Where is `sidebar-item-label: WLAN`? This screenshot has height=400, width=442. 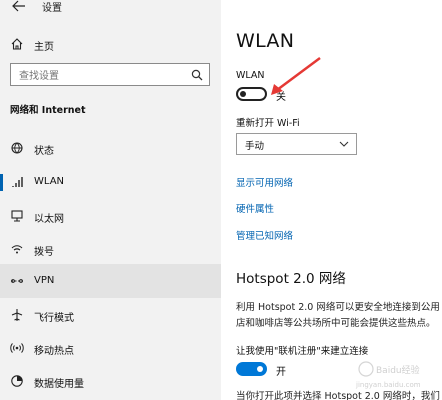 sidebar-item-label: WLAN is located at coordinates (49, 181).